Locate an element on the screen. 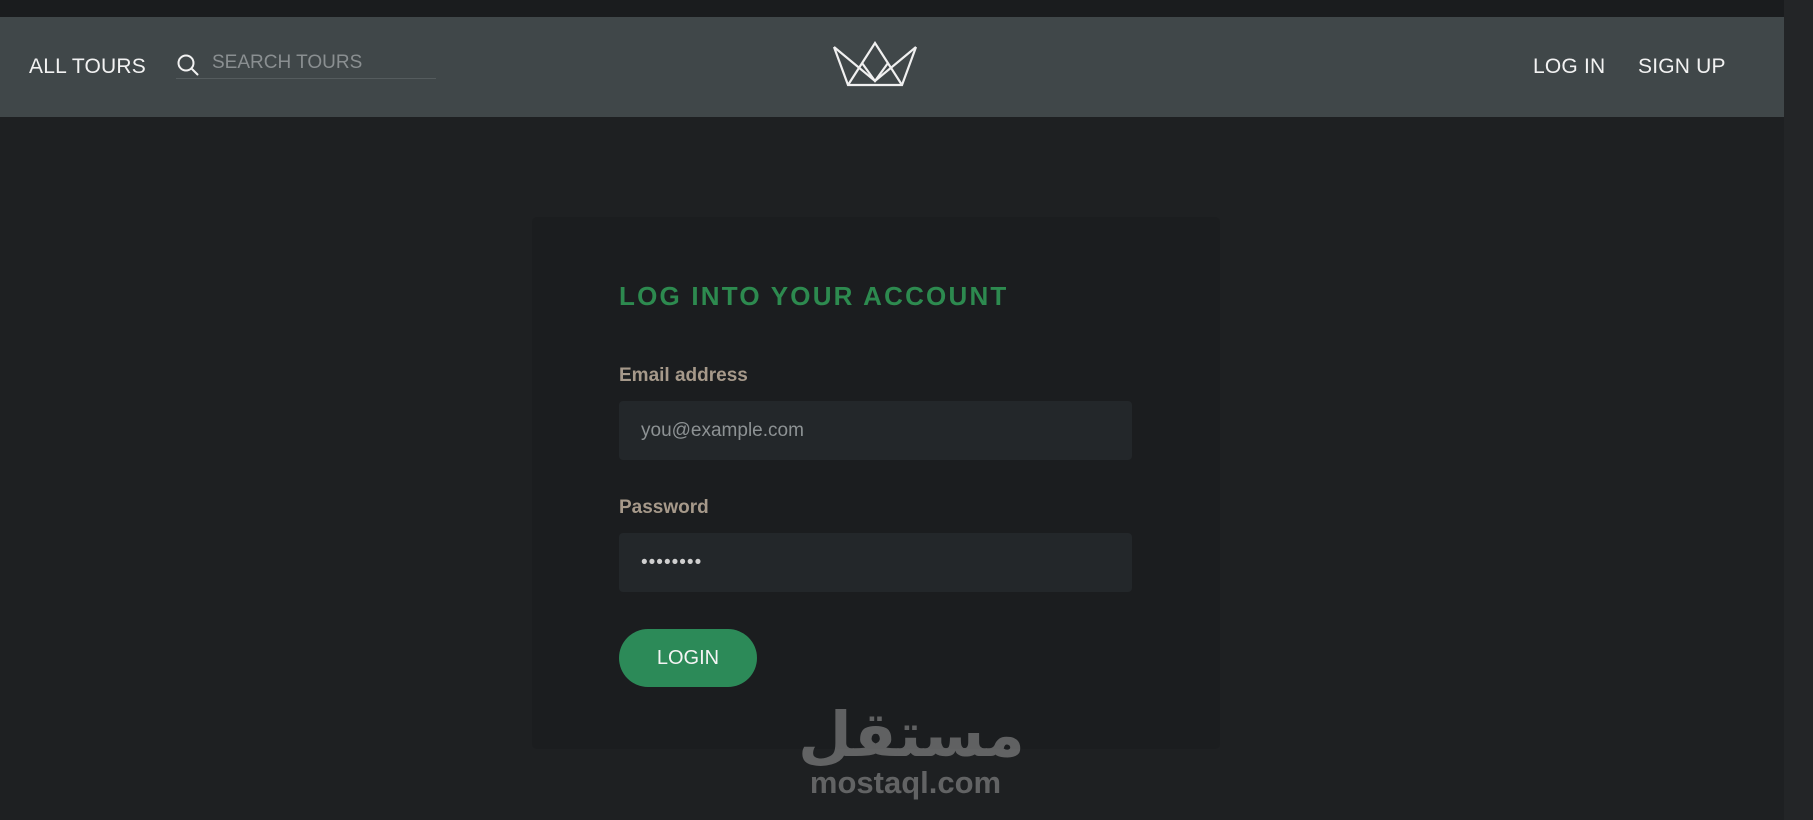 Image resolution: width=1813 pixels, height=820 pixels. window-top-strip is located at coordinates (906, 8).